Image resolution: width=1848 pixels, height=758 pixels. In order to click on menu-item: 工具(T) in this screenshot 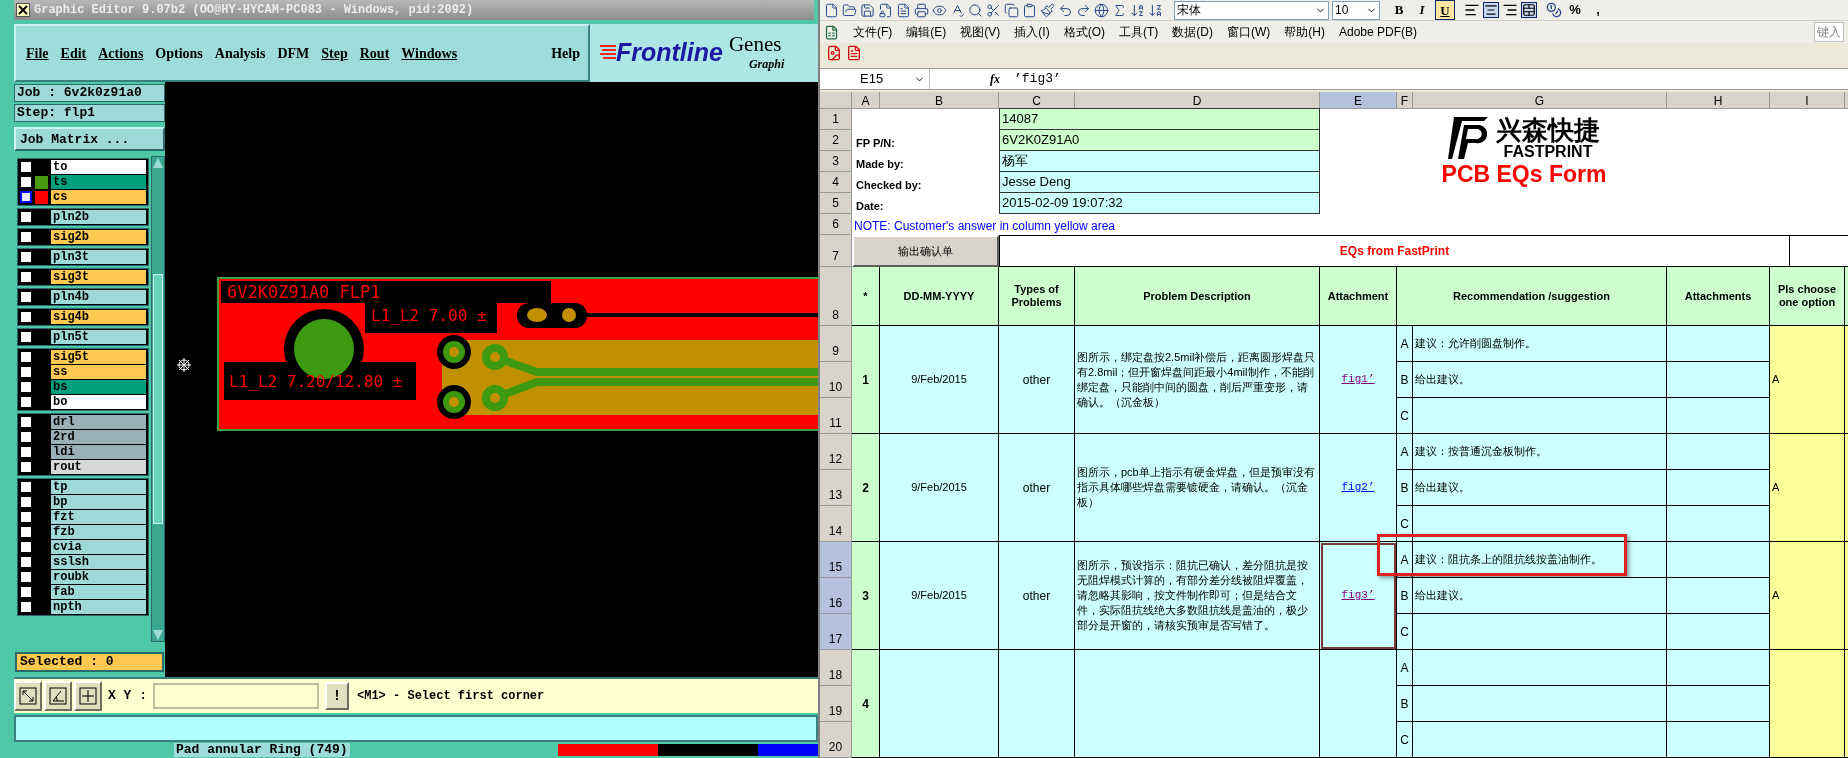, I will do `click(1139, 32)`.